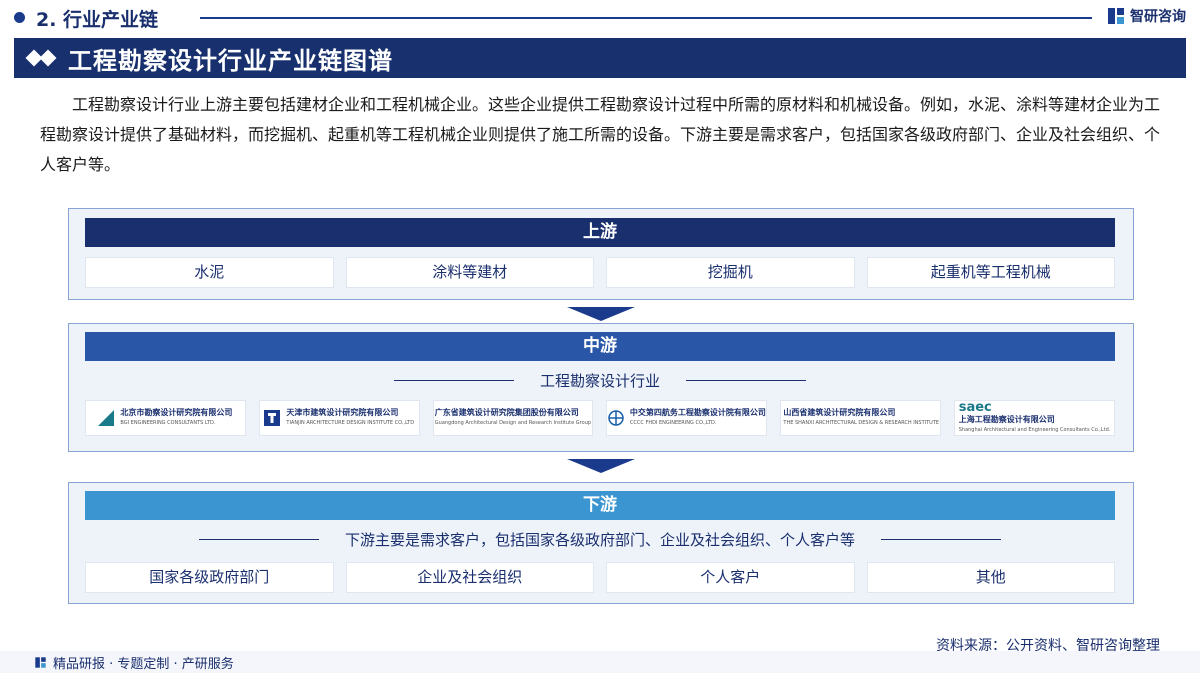 Image resolution: width=1200 pixels, height=673 pixels. What do you see at coordinates (209, 272) in the screenshot?
I see `upstream-item: 水泥` at bounding box center [209, 272].